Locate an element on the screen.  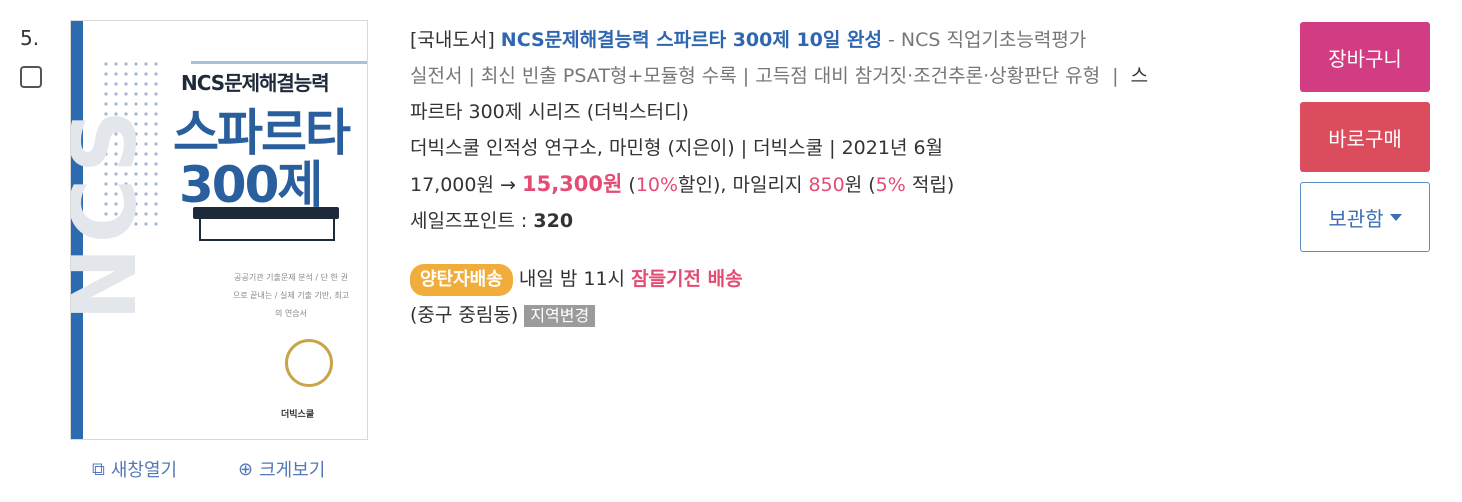
select-checkbox is located at coordinates (31, 77).